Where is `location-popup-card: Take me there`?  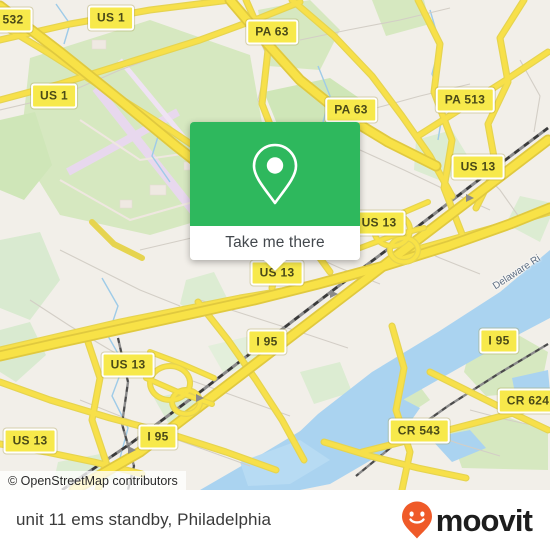 location-popup-card: Take me there is located at coordinates (275, 196).